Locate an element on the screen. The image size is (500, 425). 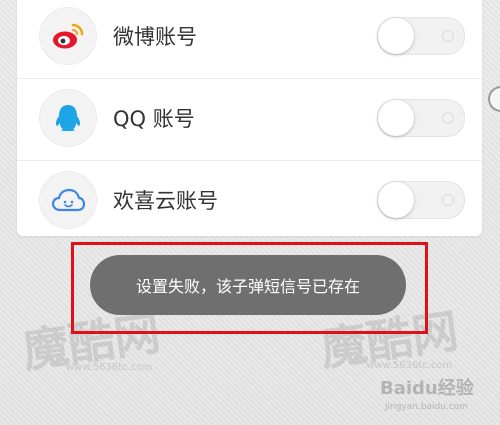
cloud-icon is located at coordinates (68, 199).